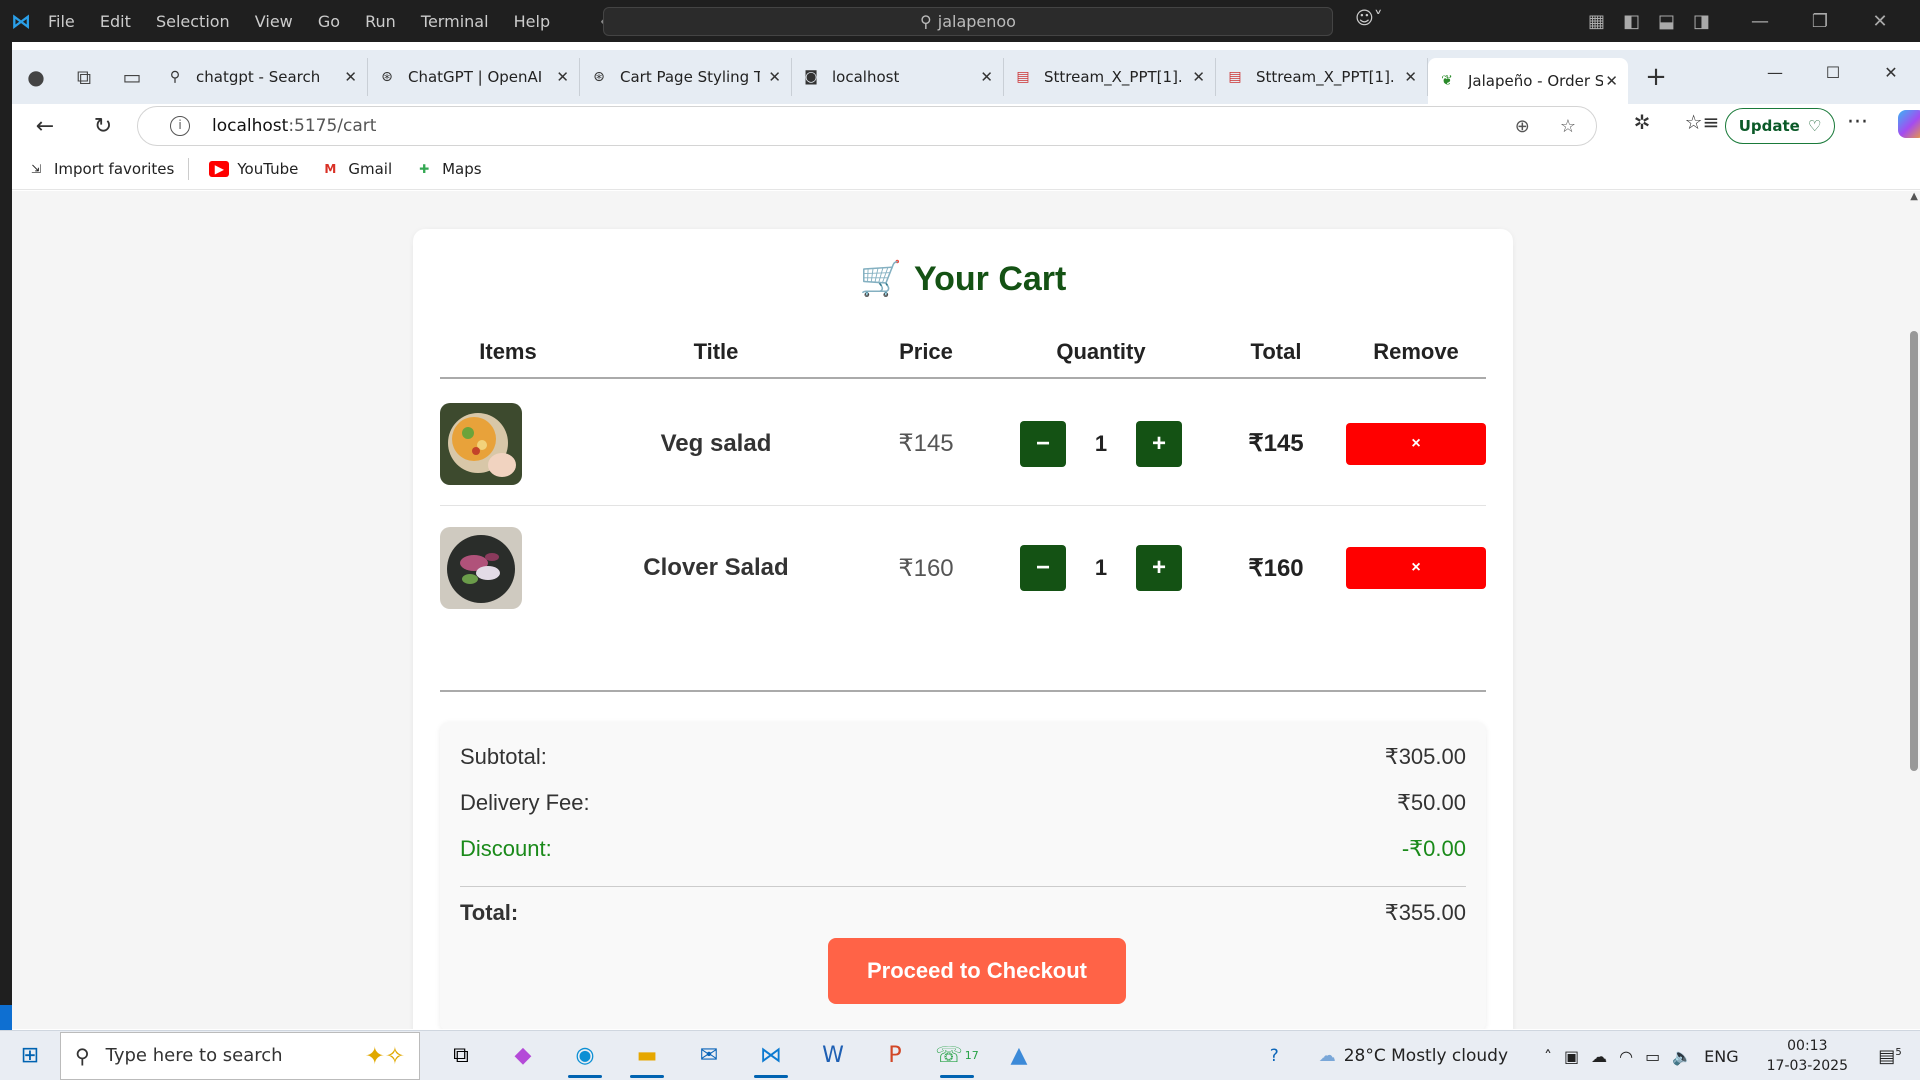 The height and width of the screenshot is (1080, 1920). I want to click on back-icon: ←, so click(45, 126).